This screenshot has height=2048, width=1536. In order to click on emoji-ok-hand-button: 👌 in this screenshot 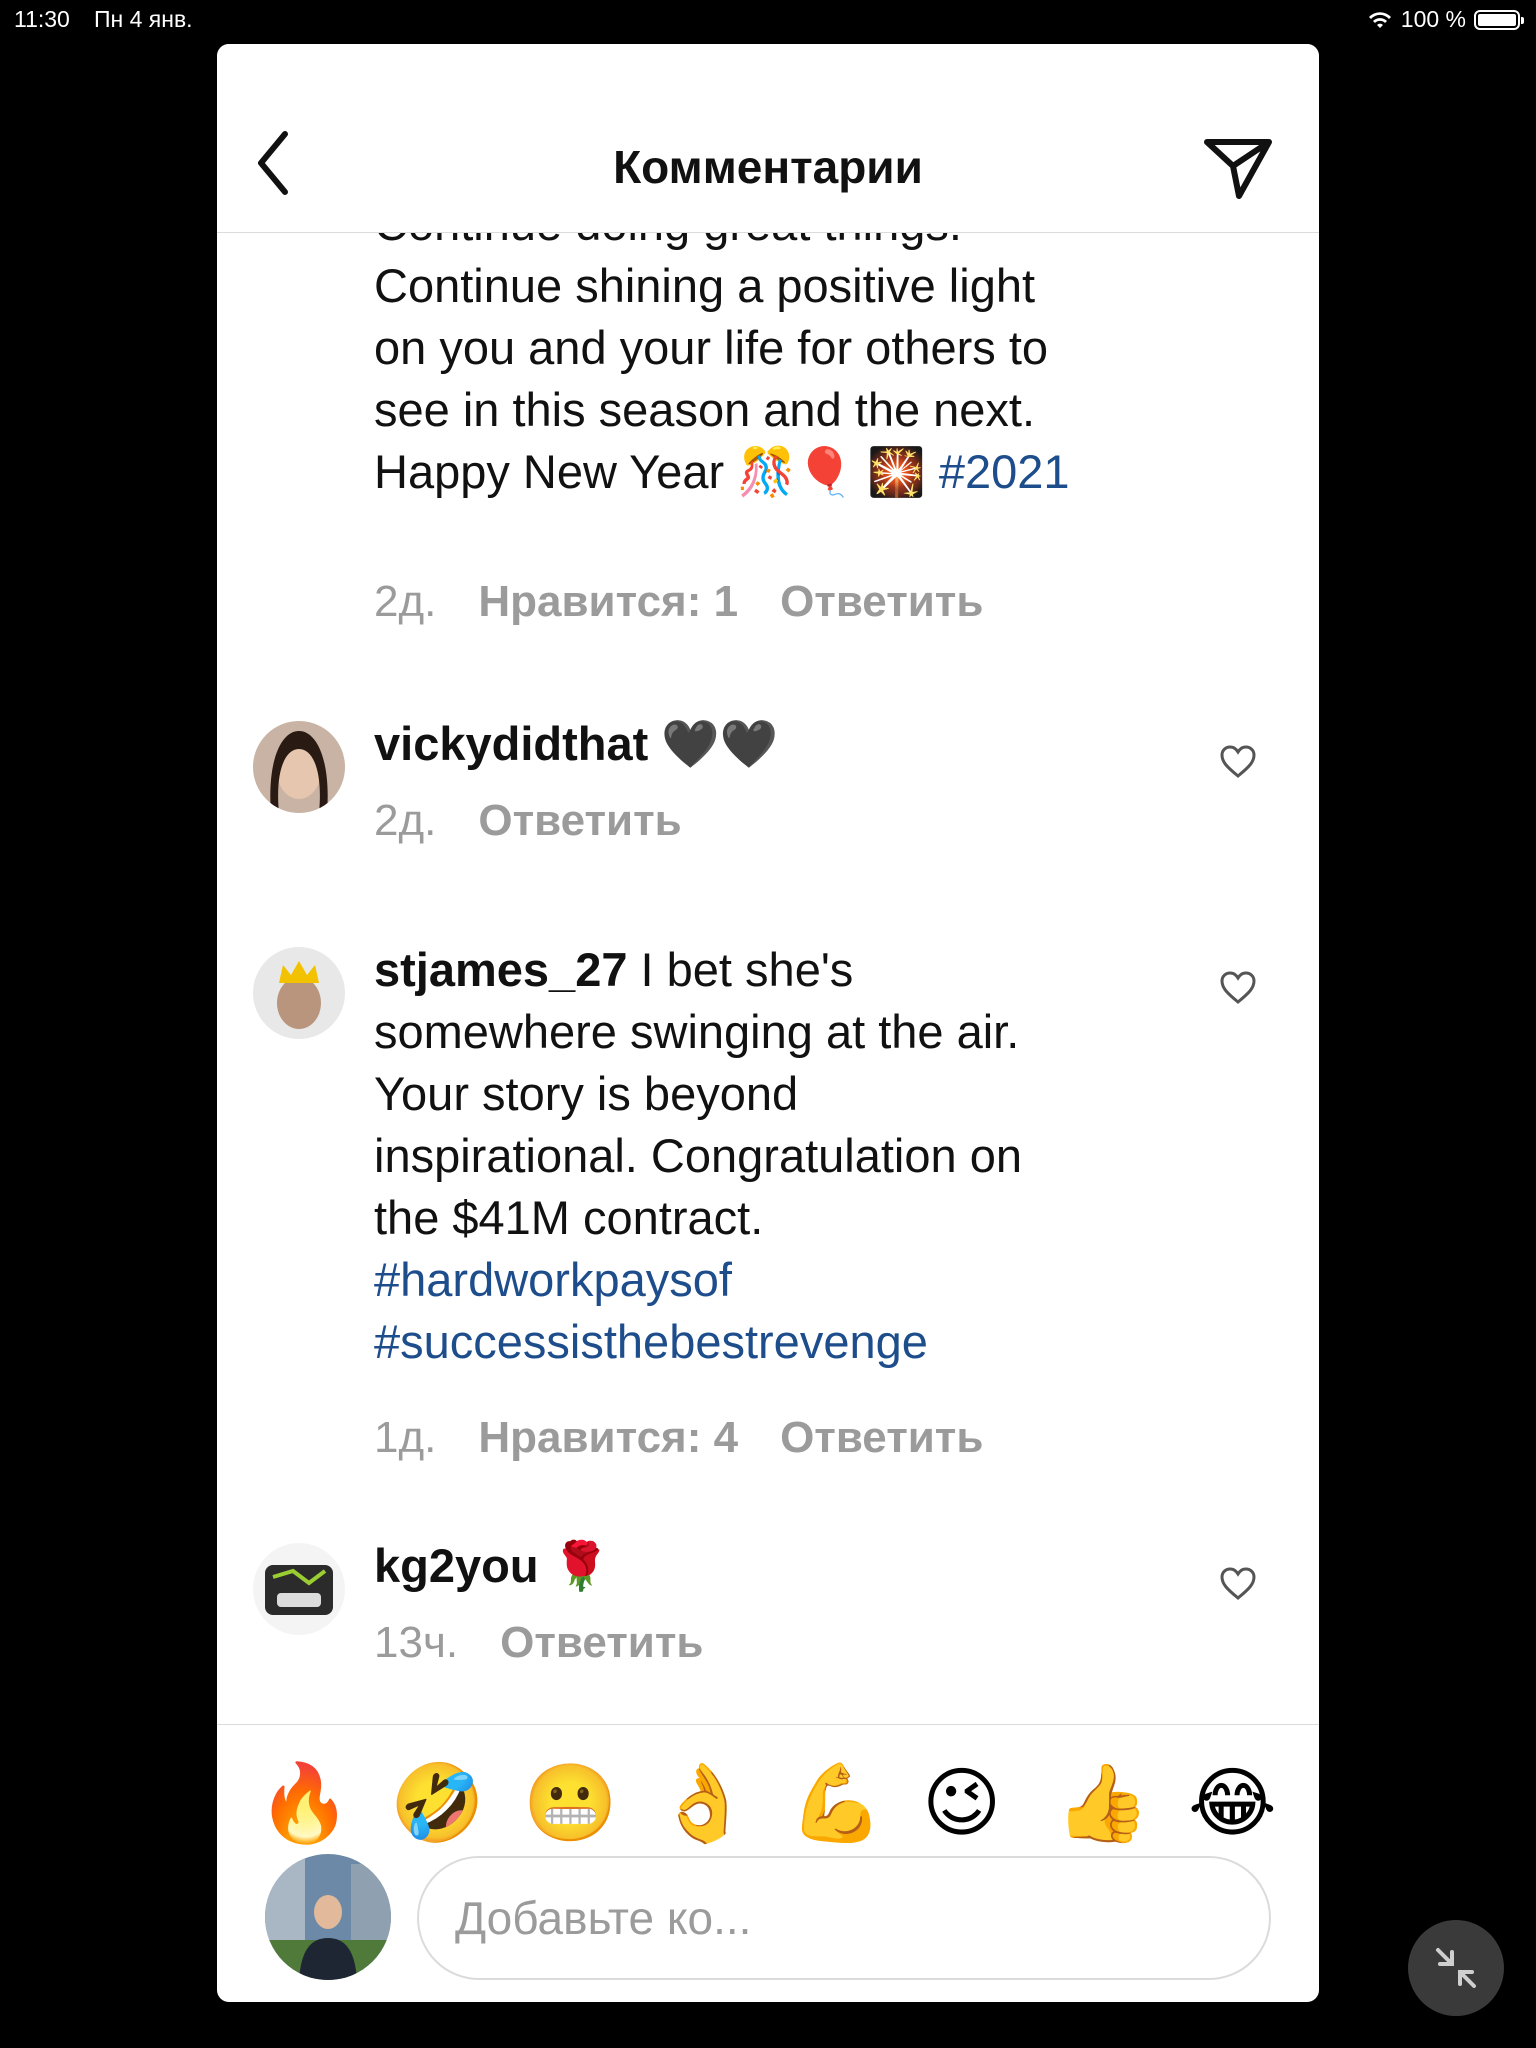, I will do `click(703, 1804)`.